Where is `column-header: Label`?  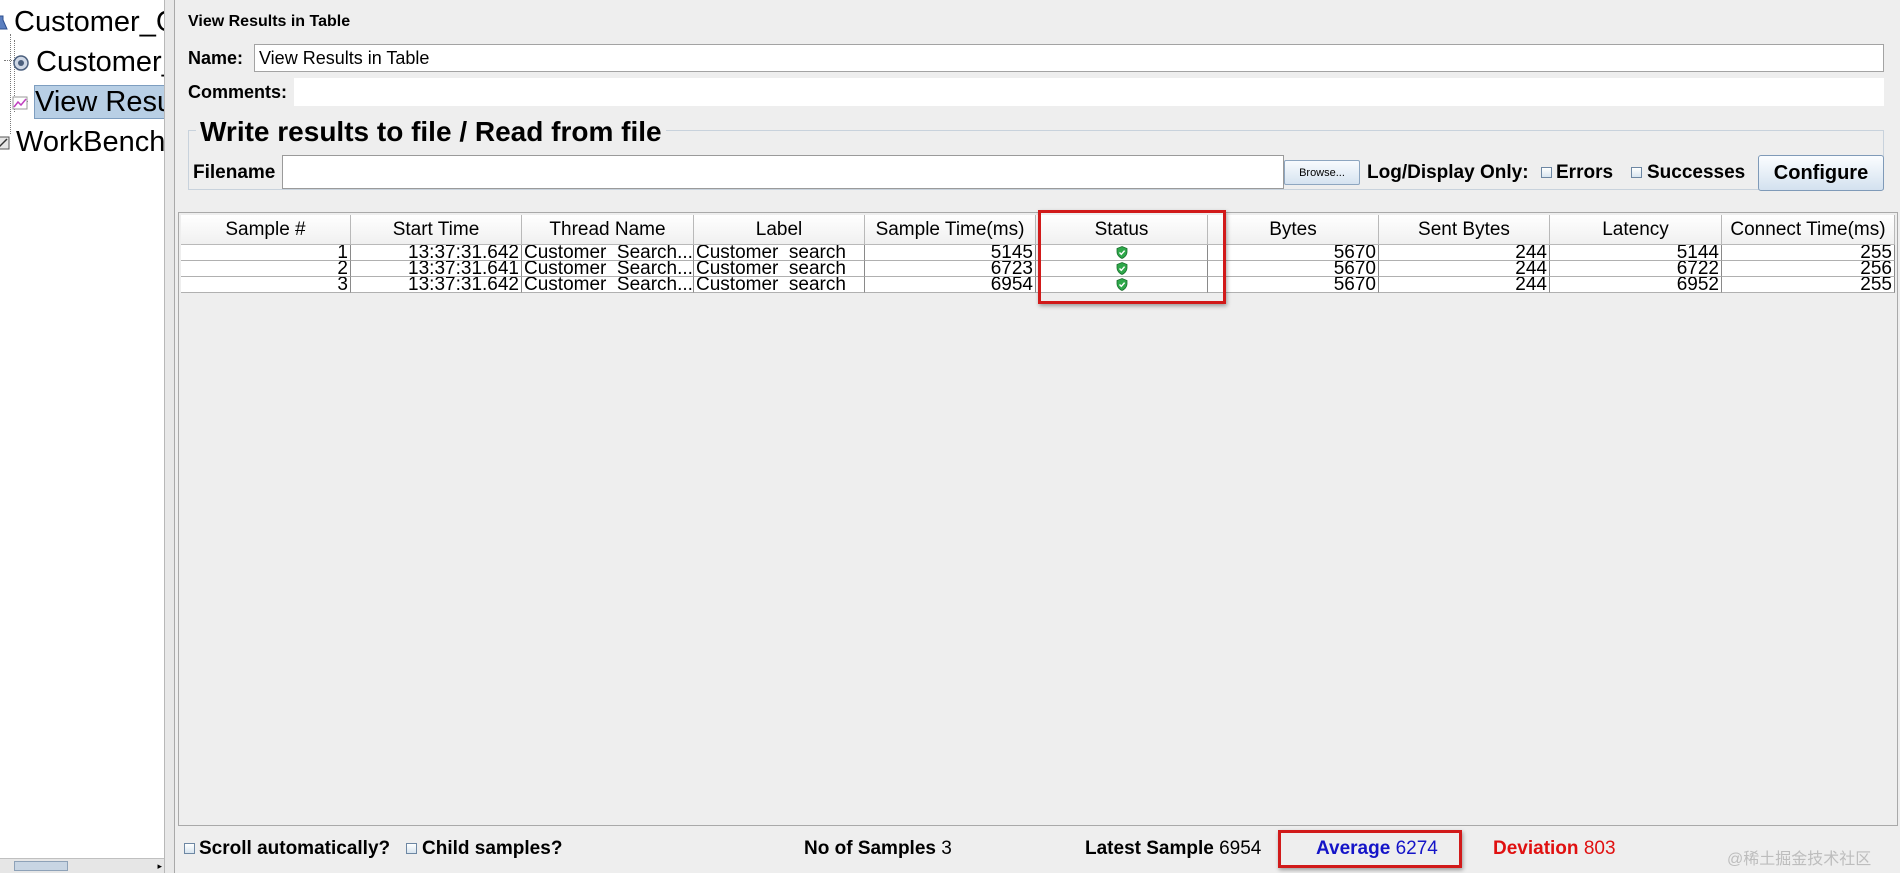 column-header: Label is located at coordinates (779, 230).